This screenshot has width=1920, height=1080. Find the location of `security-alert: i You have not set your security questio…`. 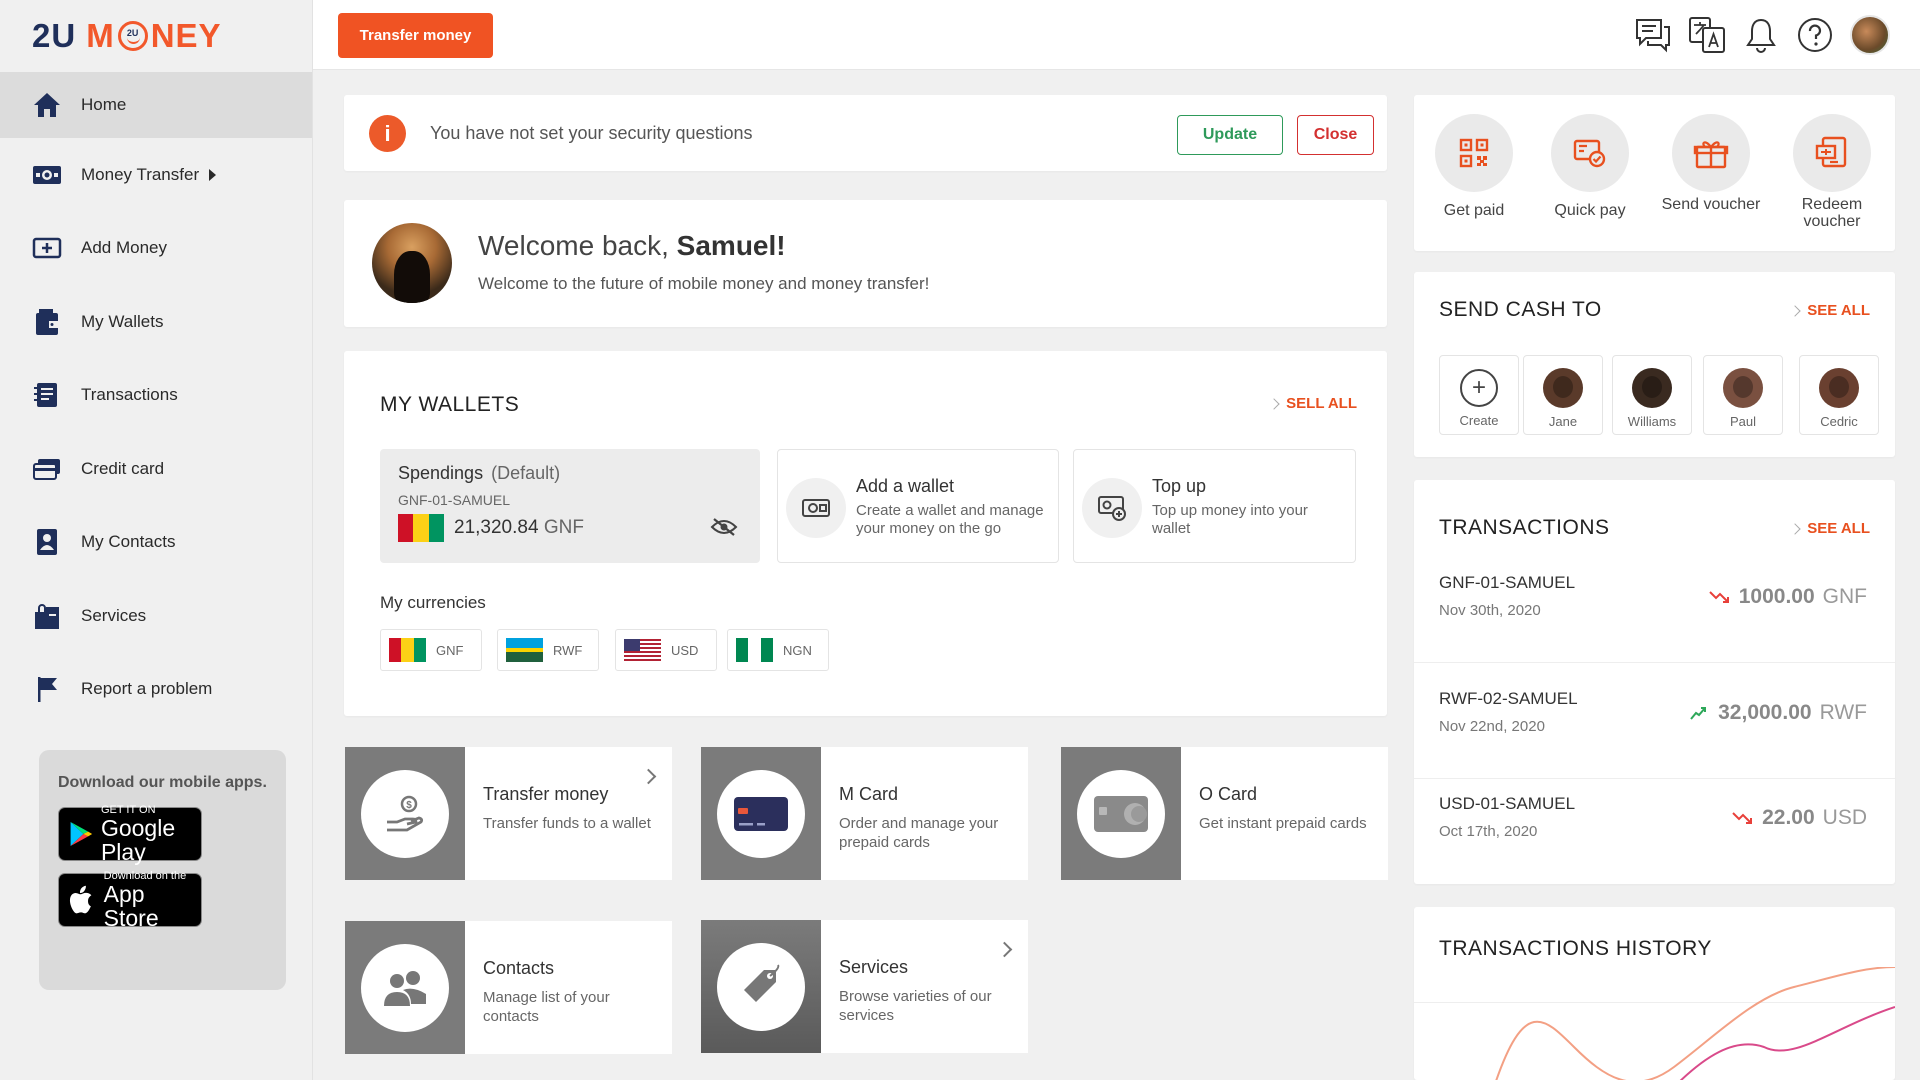

security-alert: i You have not set your security questio… is located at coordinates (865, 133).